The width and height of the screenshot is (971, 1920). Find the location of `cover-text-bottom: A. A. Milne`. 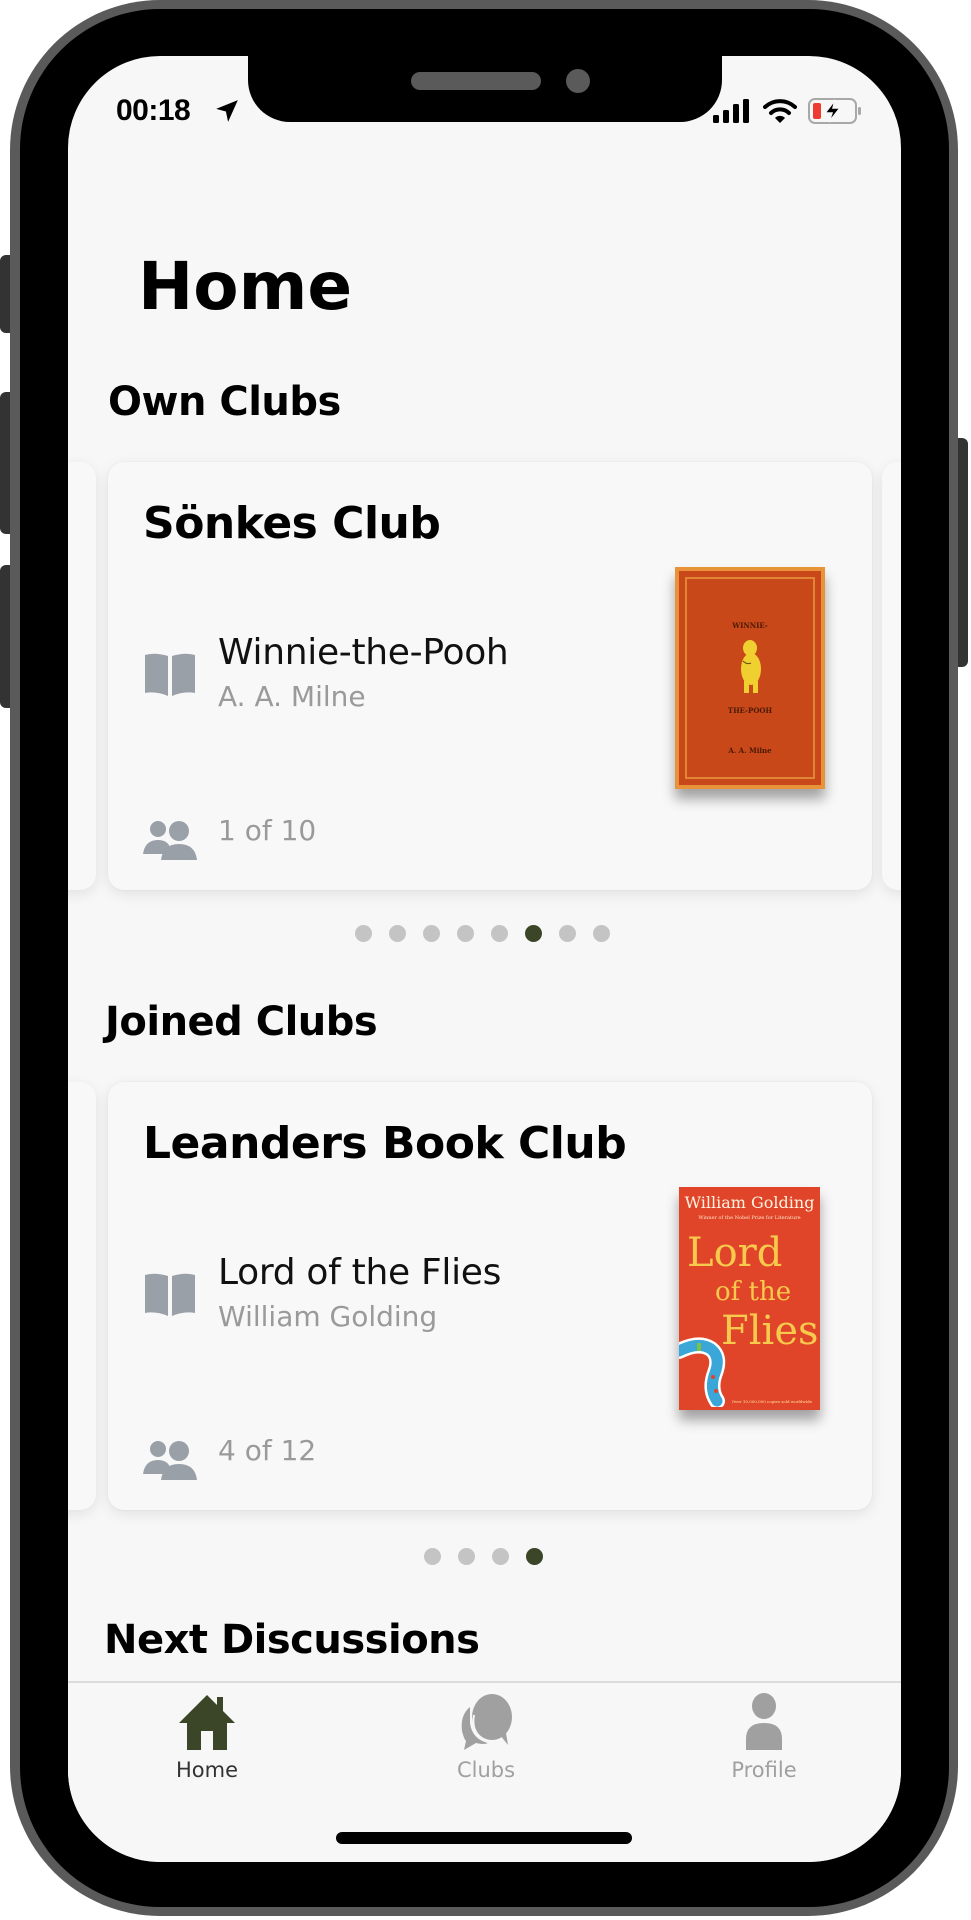

cover-text-bottom: A. A. Milne is located at coordinates (750, 750).